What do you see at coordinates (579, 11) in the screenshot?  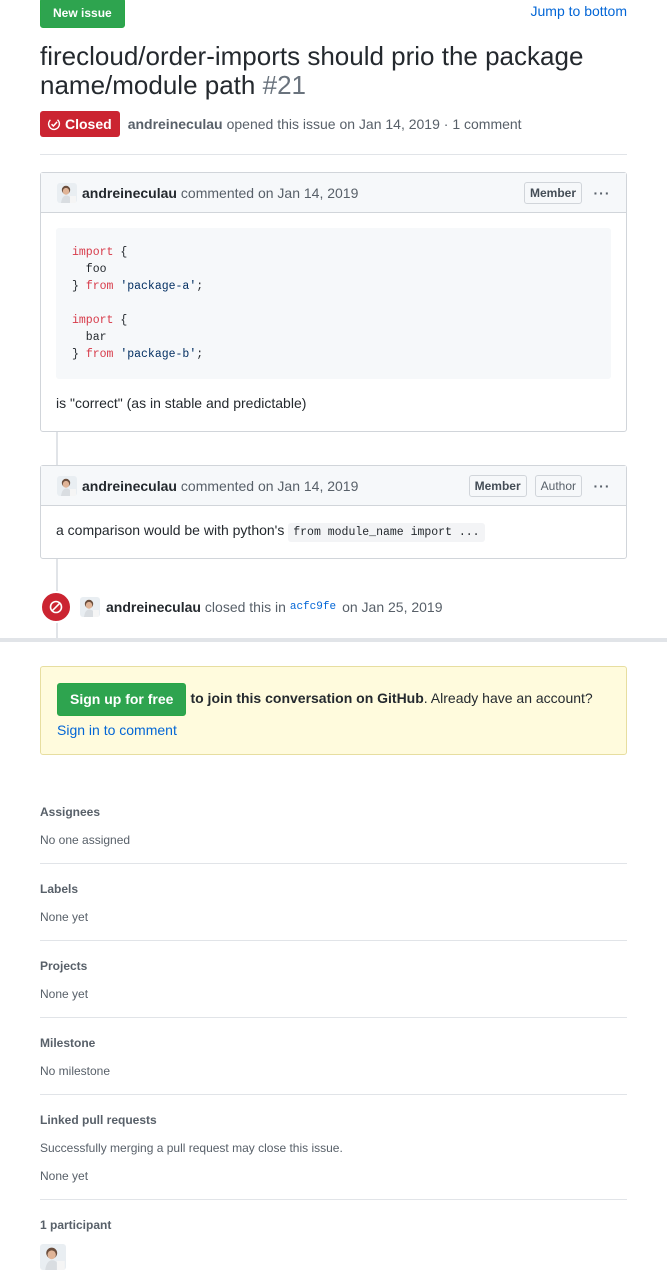 I see `jump-to-bottom-link: Jump to bottom` at bounding box center [579, 11].